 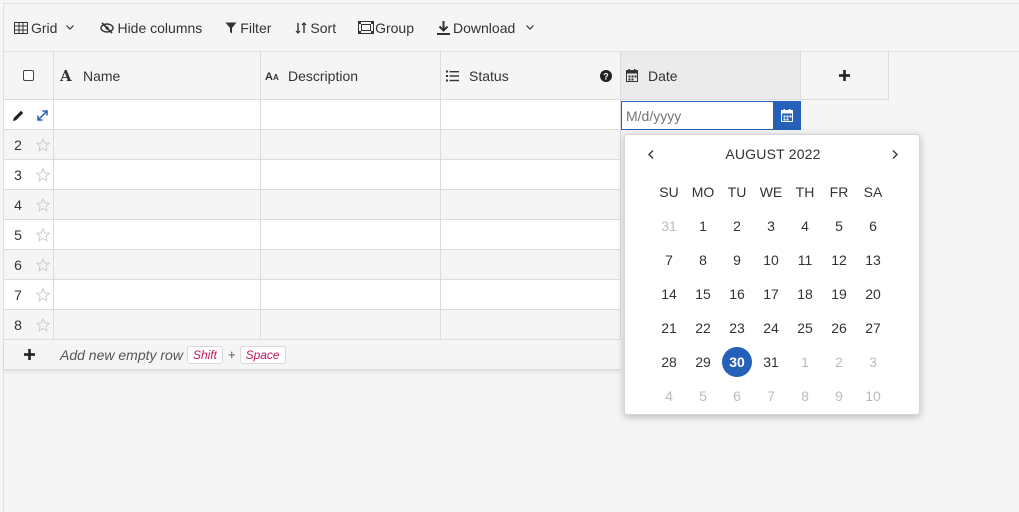 What do you see at coordinates (386, 28) in the screenshot?
I see `group-button: Group` at bounding box center [386, 28].